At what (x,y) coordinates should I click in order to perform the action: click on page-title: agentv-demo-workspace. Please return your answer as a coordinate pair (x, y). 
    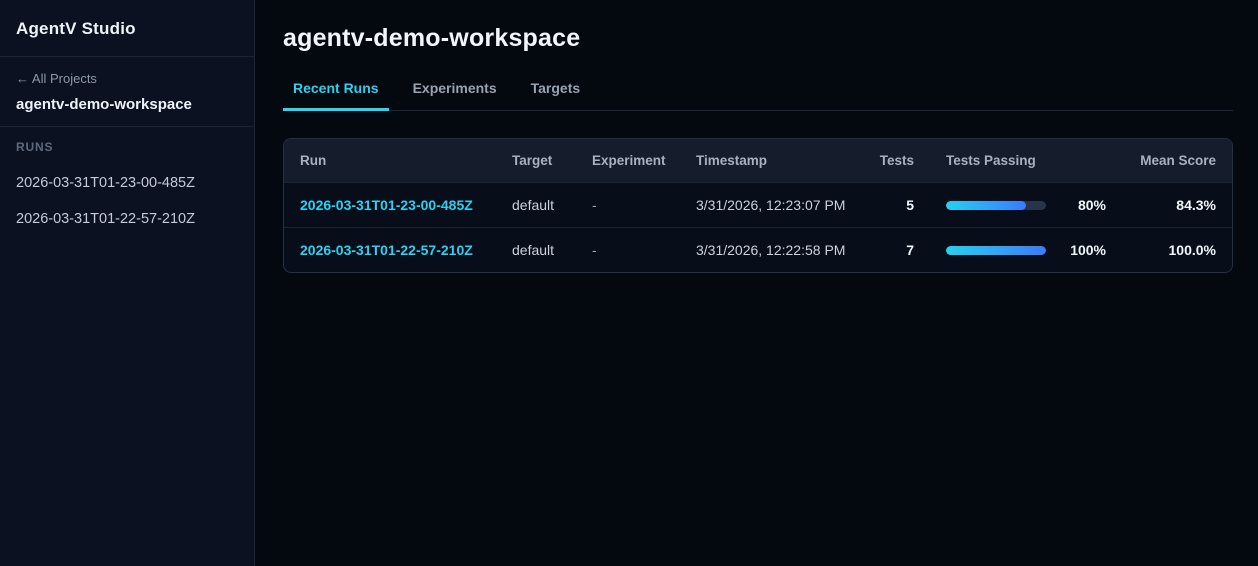
    Looking at the image, I should click on (432, 38).